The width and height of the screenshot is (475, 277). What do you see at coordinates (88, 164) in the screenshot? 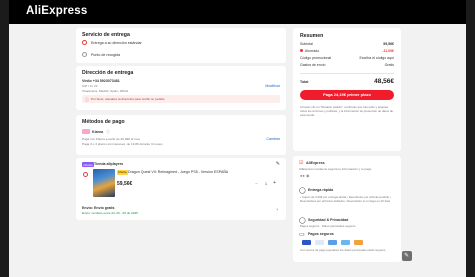
I see `choice-badge: Choice` at bounding box center [88, 164].